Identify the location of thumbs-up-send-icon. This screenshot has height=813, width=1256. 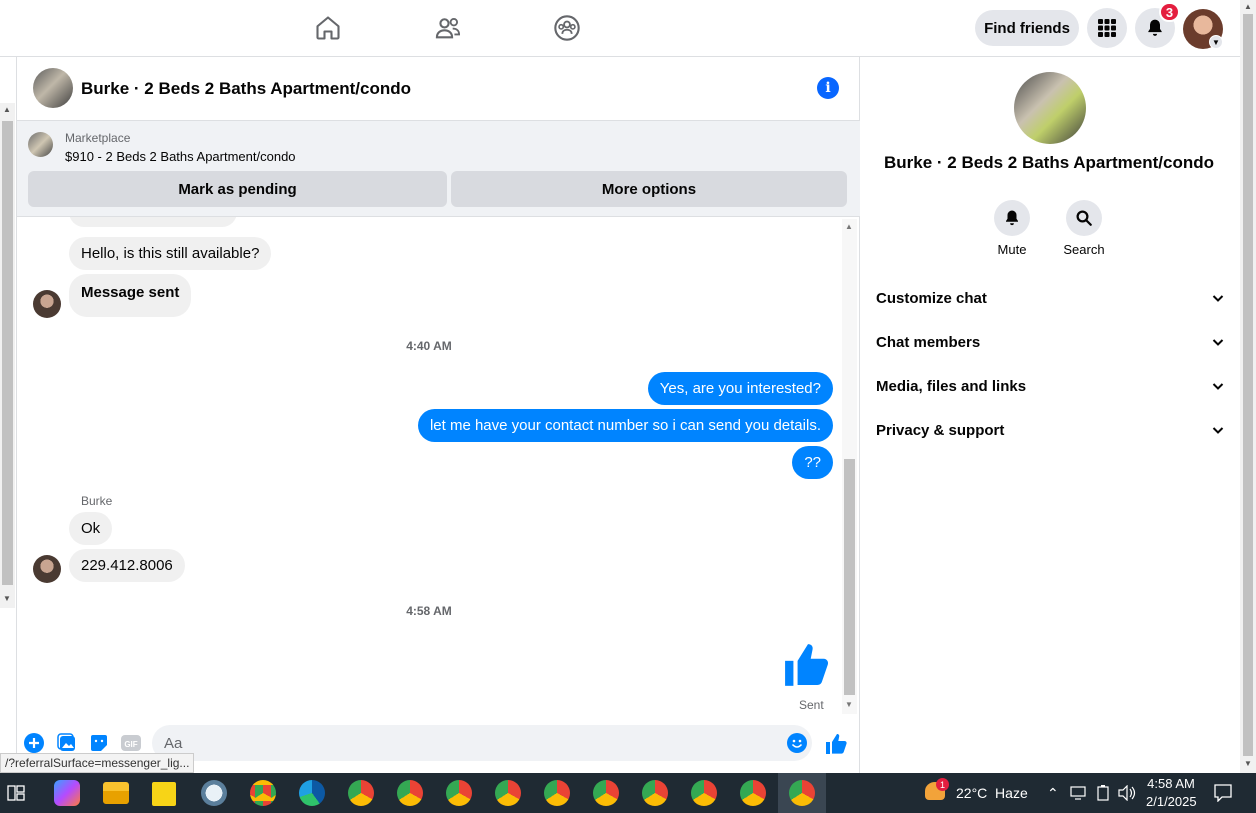
(837, 744).